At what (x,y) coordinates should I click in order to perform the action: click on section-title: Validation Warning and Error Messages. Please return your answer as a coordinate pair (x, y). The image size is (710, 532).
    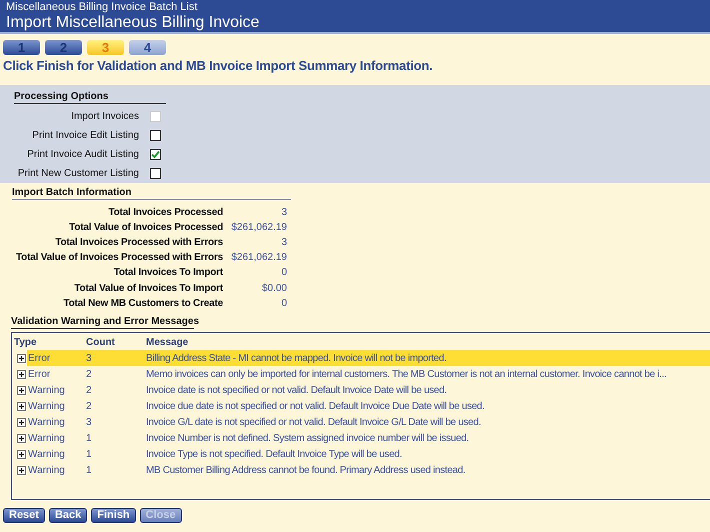
    Looking at the image, I should click on (105, 321).